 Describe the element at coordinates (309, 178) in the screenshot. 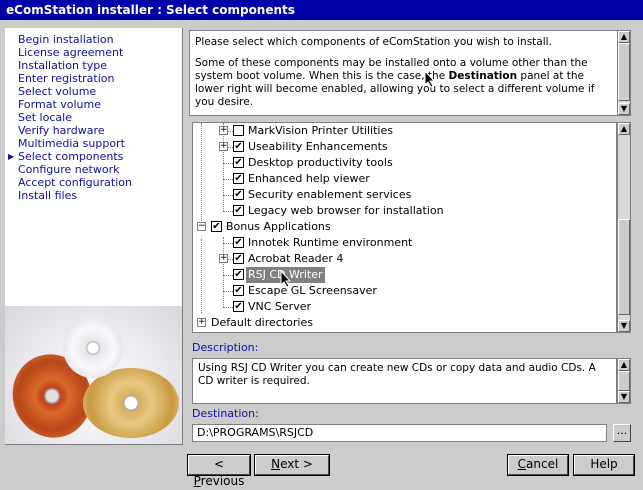

I see `tree-item-label: Enhanced help viewer` at that location.